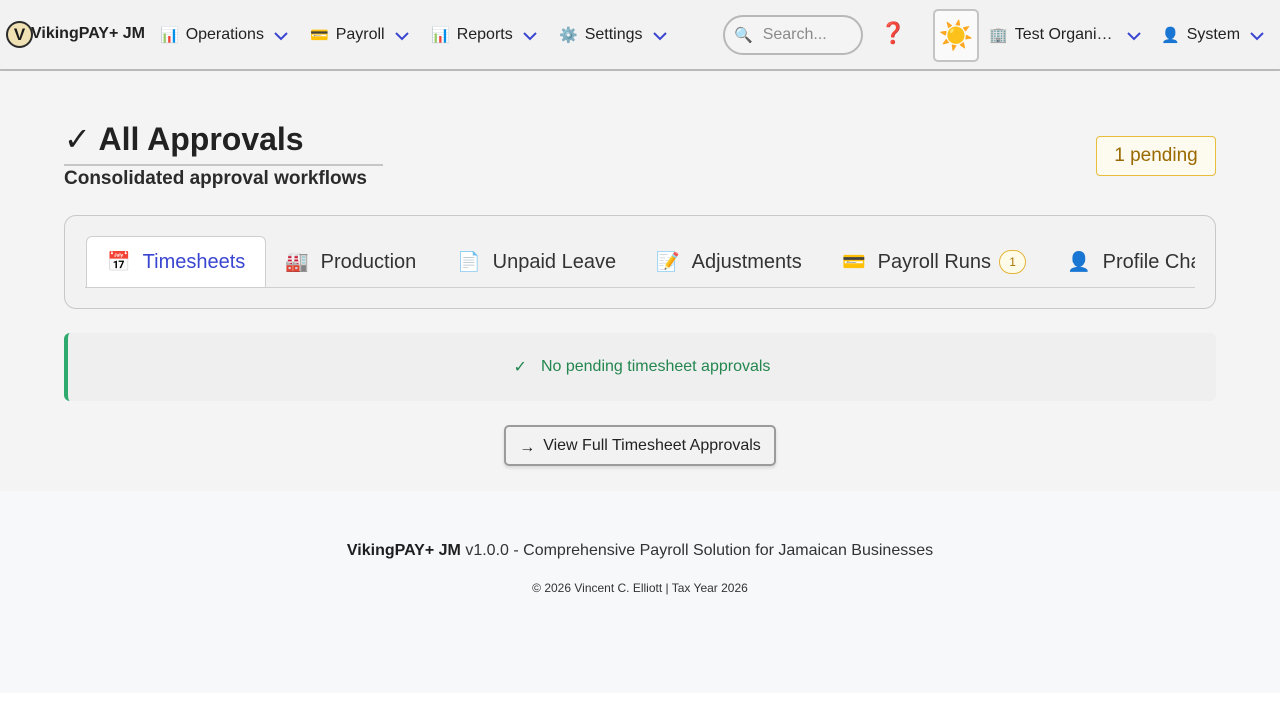 The height and width of the screenshot is (720, 1280). What do you see at coordinates (808, 35) in the screenshot?
I see `search-input` at bounding box center [808, 35].